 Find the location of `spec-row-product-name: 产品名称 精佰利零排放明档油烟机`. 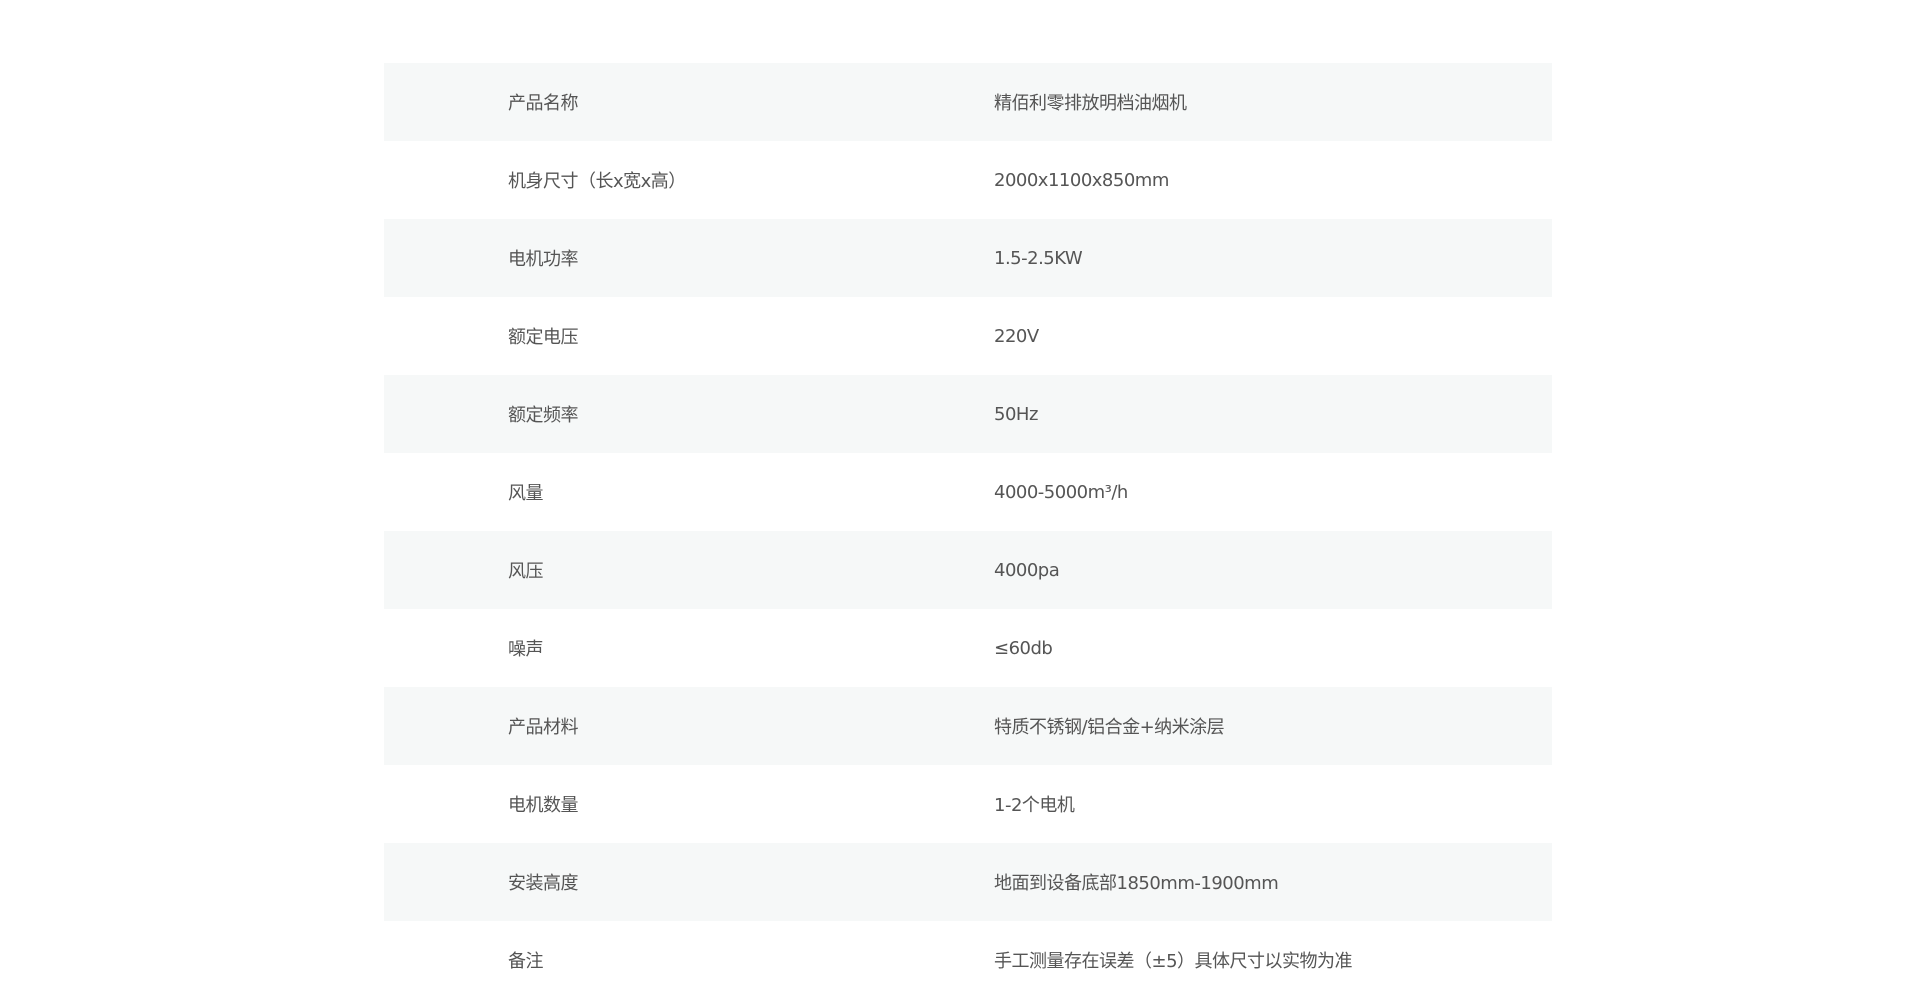

spec-row-product-name: 产品名称 精佰利零排放明档油烟机 is located at coordinates (968, 102).